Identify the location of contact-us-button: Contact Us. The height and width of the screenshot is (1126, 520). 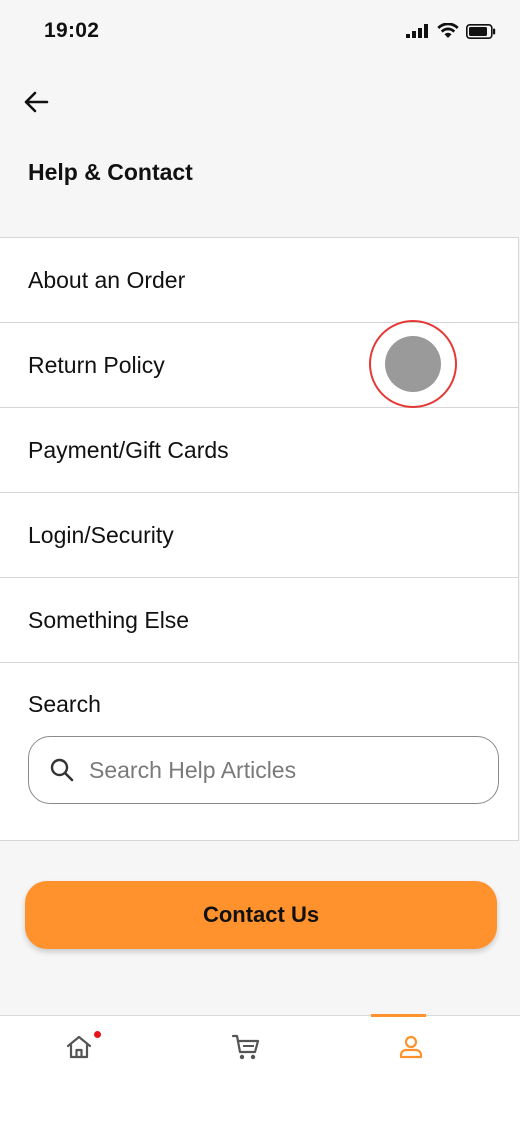
(261, 915).